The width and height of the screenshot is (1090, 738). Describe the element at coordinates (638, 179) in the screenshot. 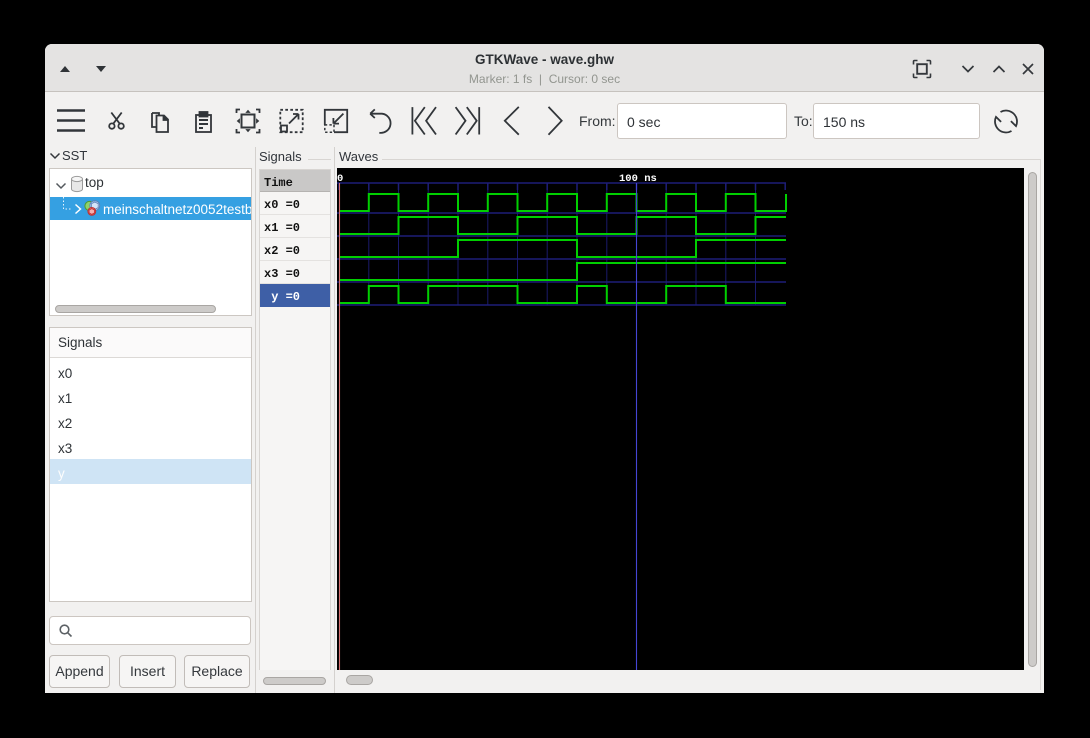

I see `svg-text: 100 ns` at that location.